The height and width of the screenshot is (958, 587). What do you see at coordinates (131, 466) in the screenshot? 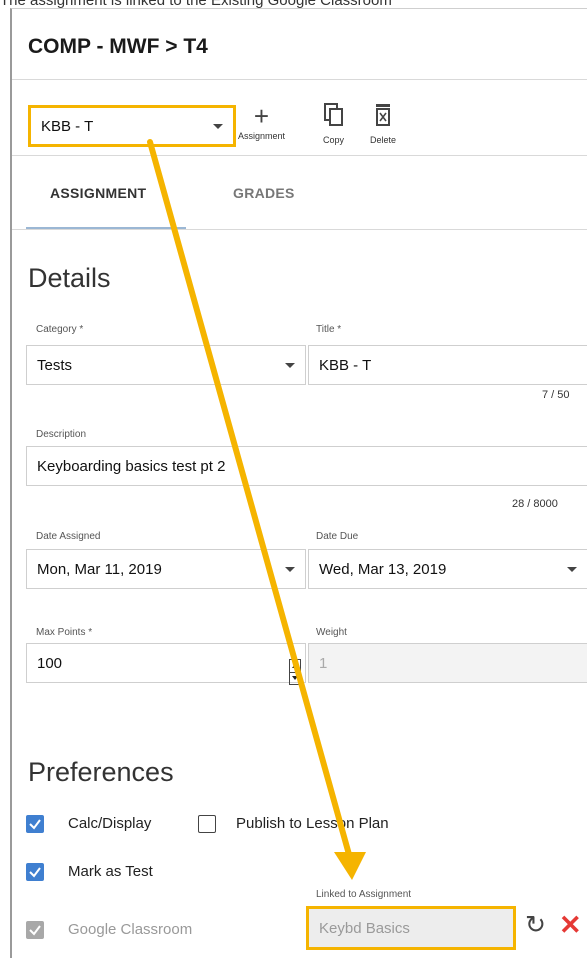
I see `description-value: Keyboarding basics test pt 2` at bounding box center [131, 466].